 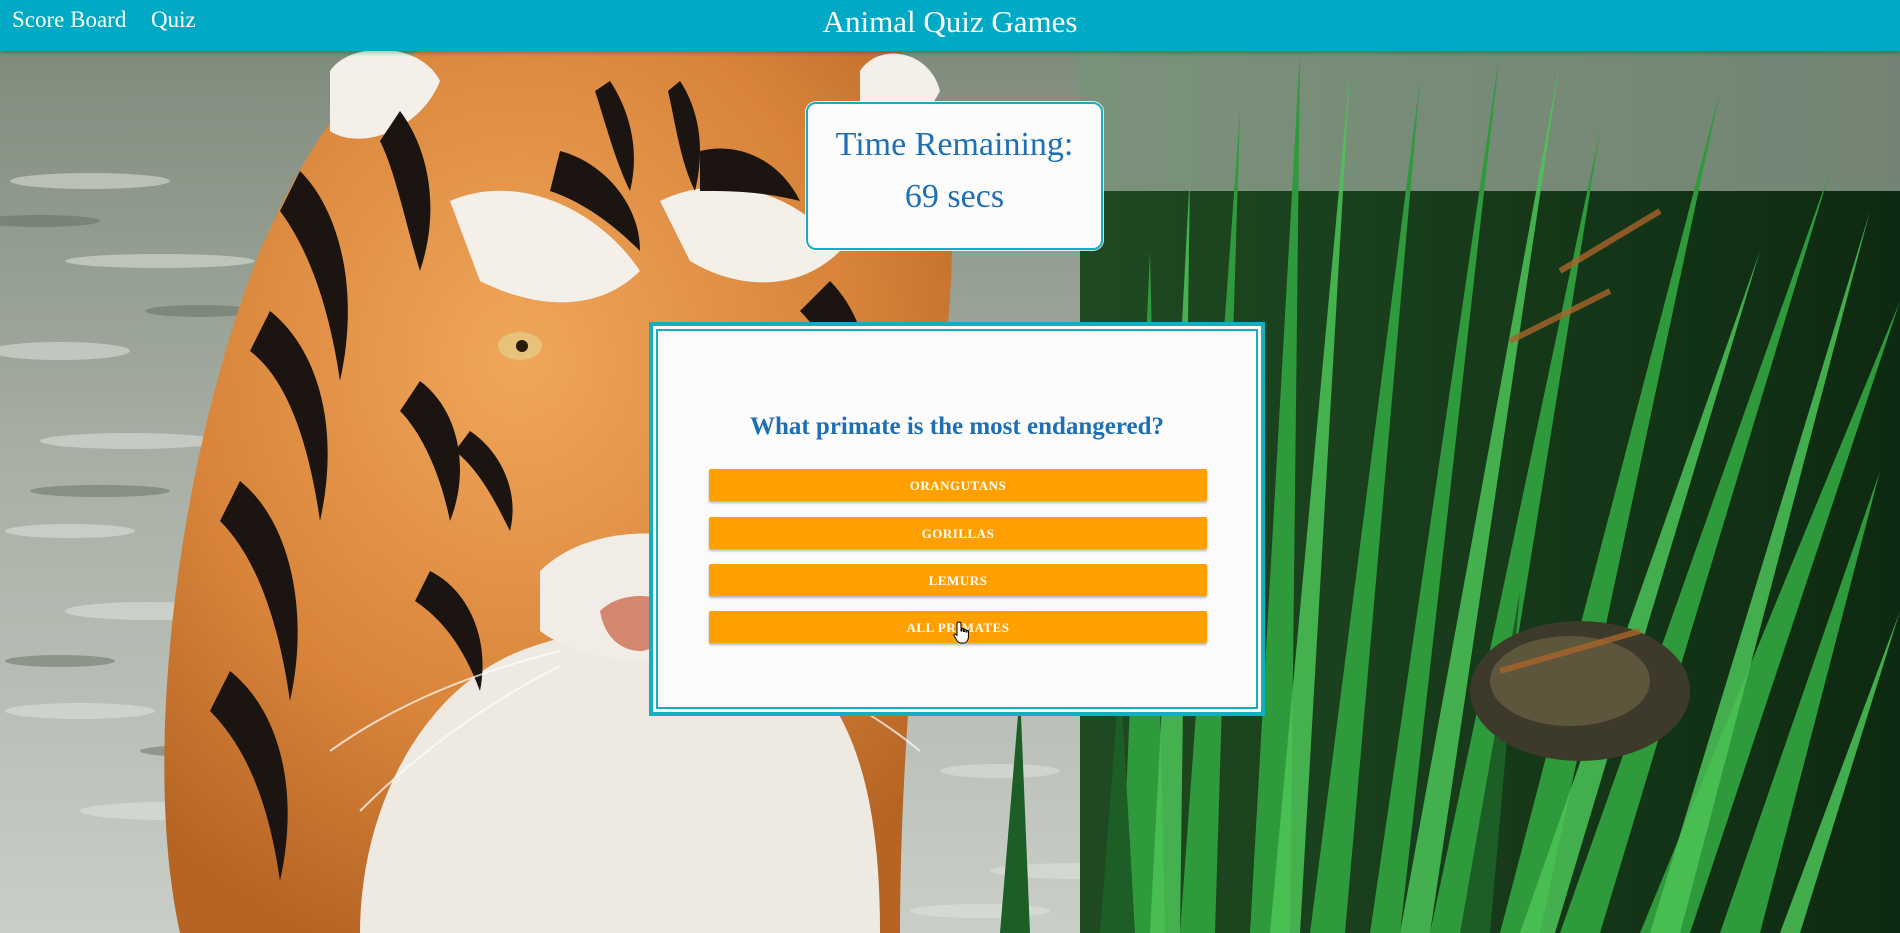 What do you see at coordinates (957, 426) in the screenshot?
I see `question-text: What primate is the most endangered?` at bounding box center [957, 426].